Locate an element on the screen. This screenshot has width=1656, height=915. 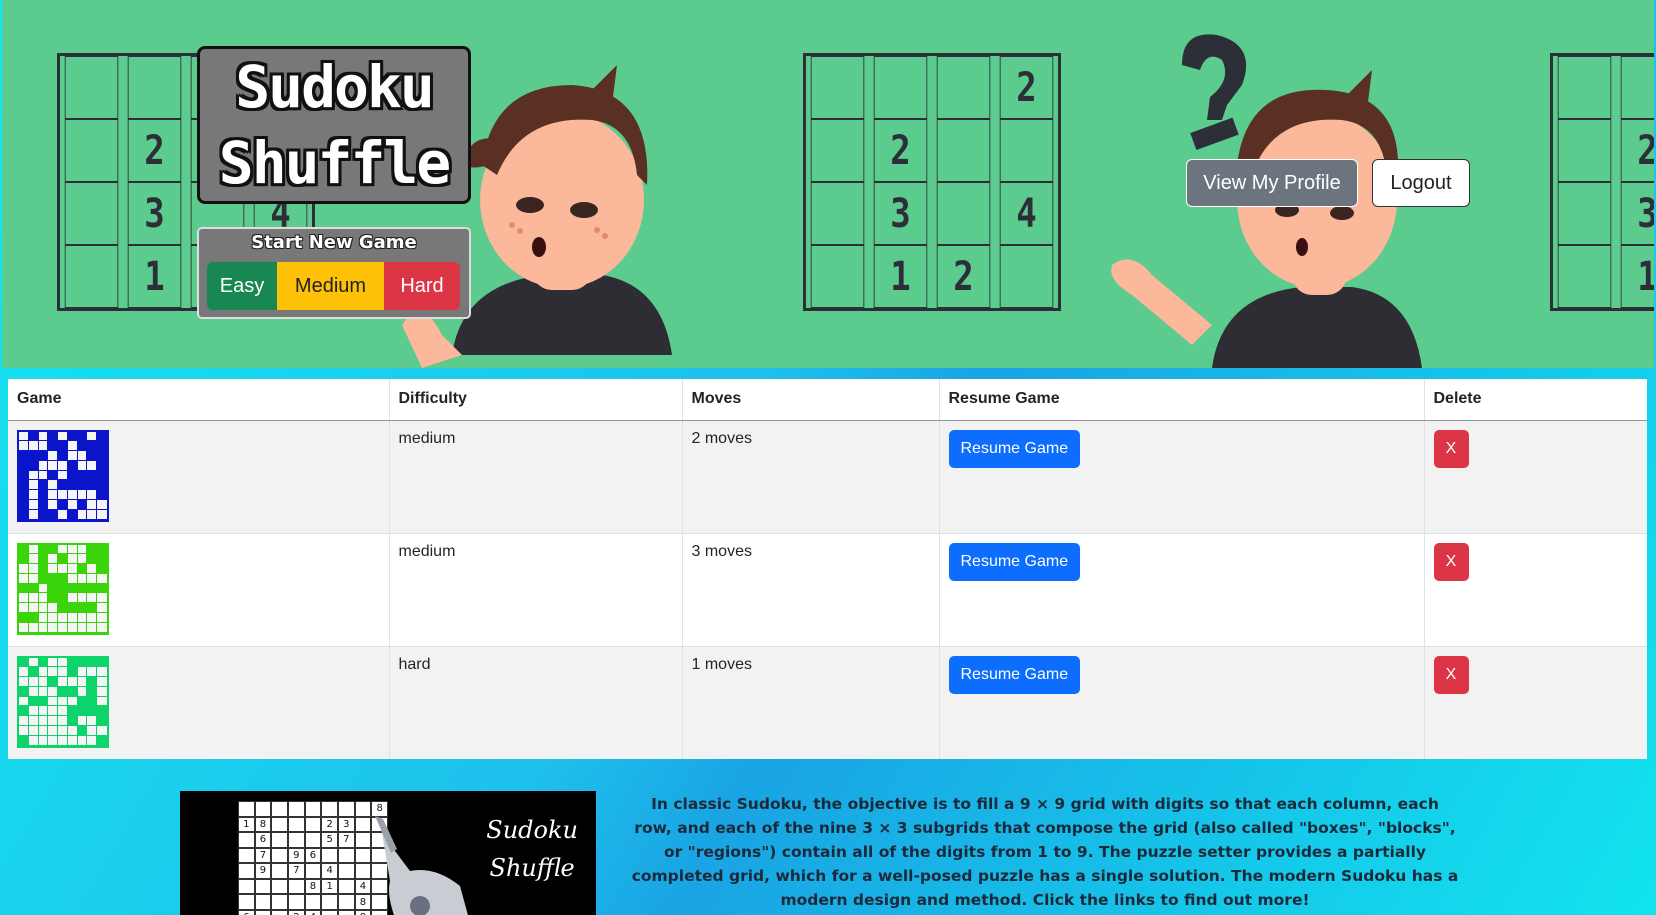
app-title-line1: Sudoku is located at coordinates (335, 87).